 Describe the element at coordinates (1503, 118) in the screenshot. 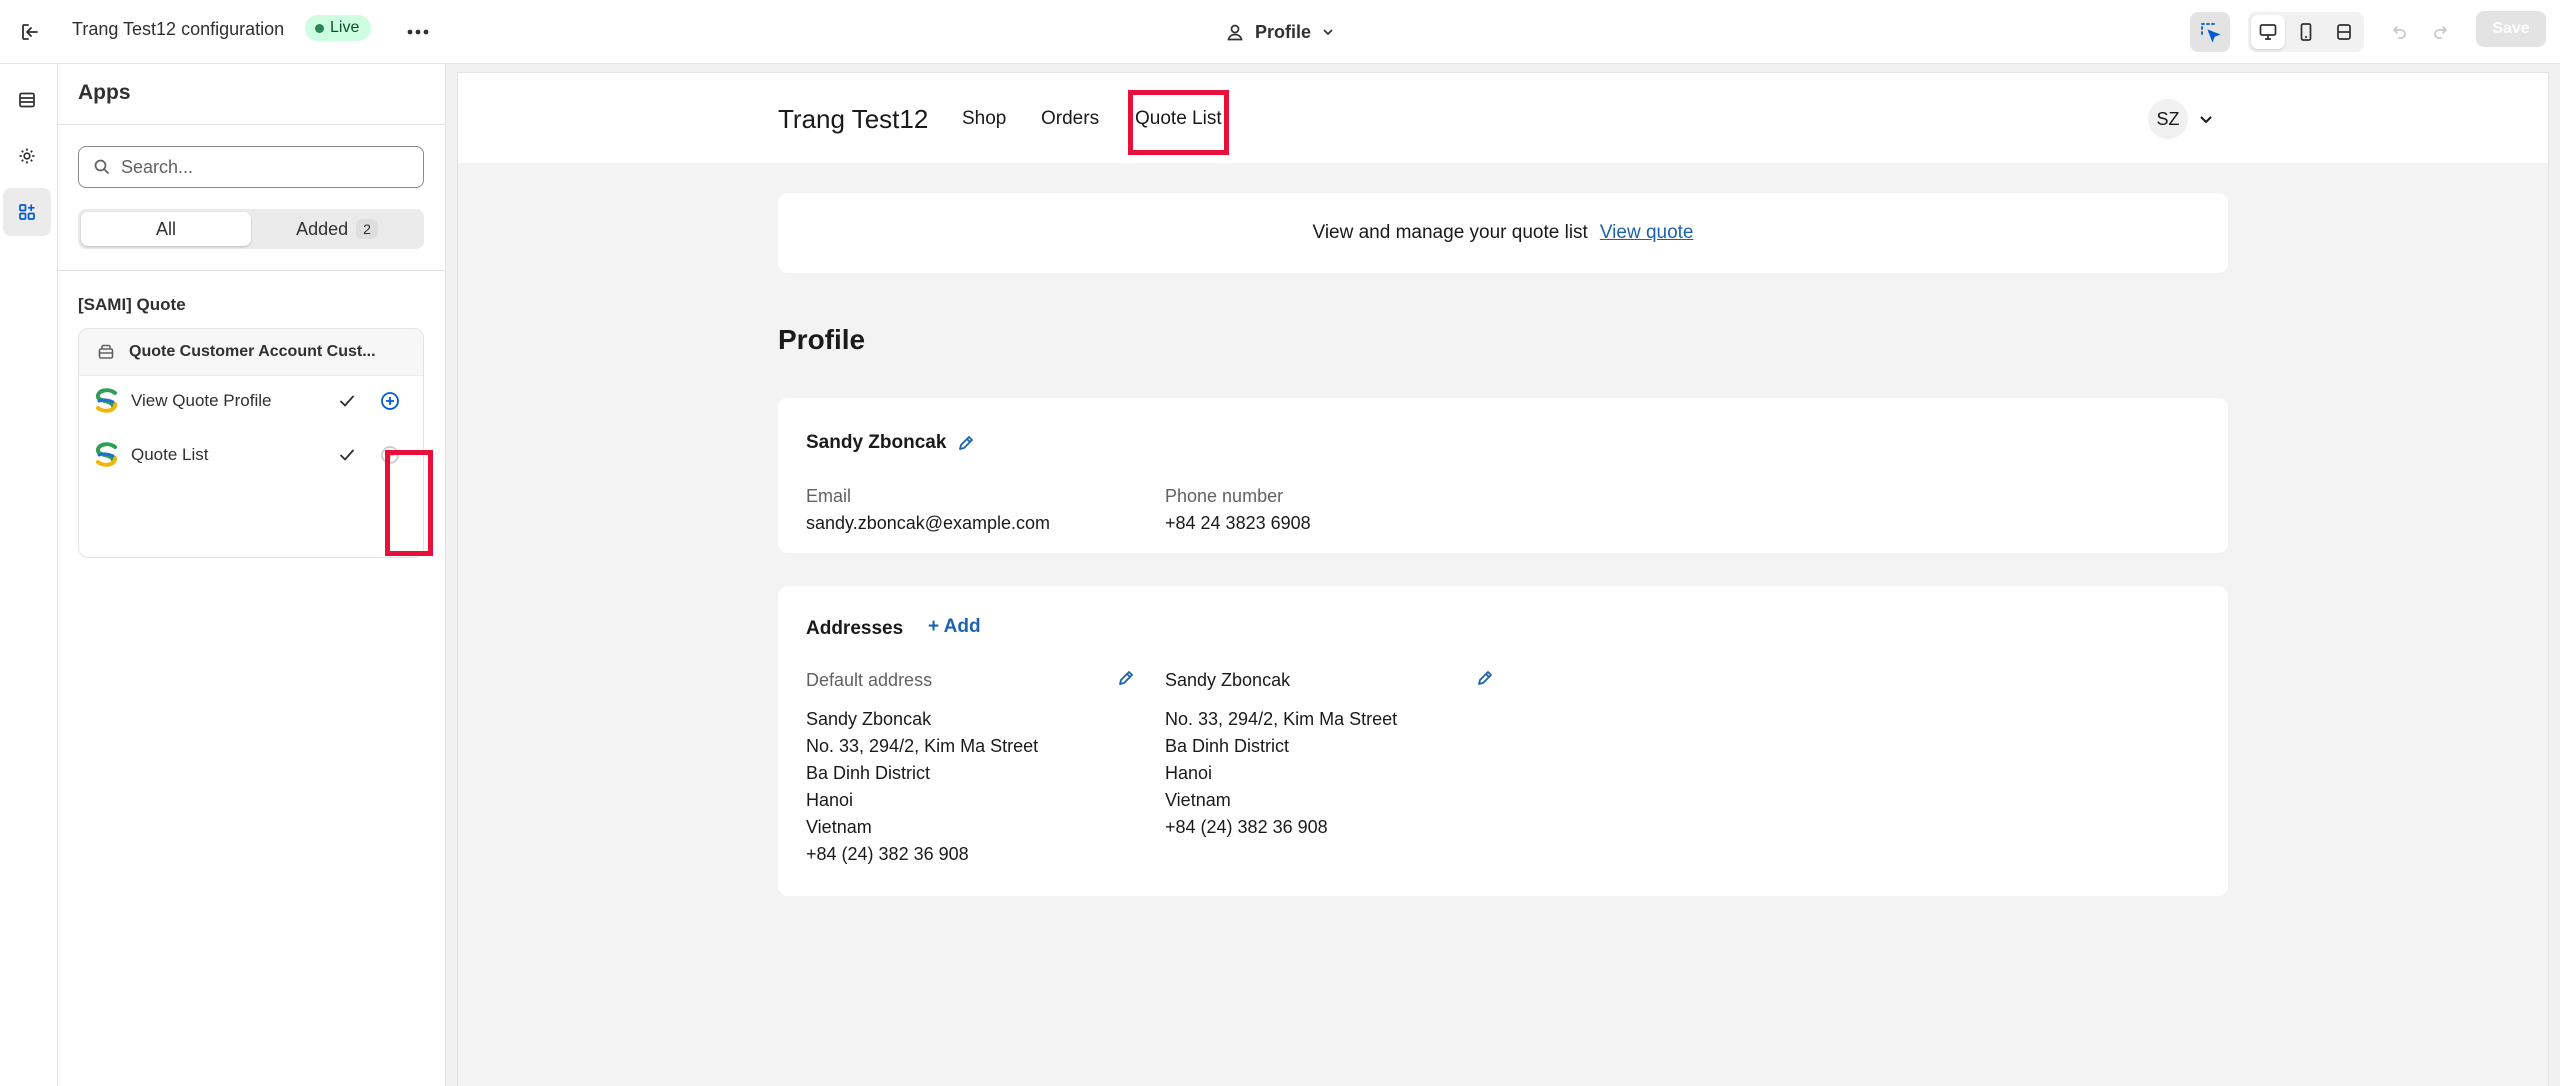

I see `site-header: Trang Test12 Shop Orders Quote List SZ` at that location.